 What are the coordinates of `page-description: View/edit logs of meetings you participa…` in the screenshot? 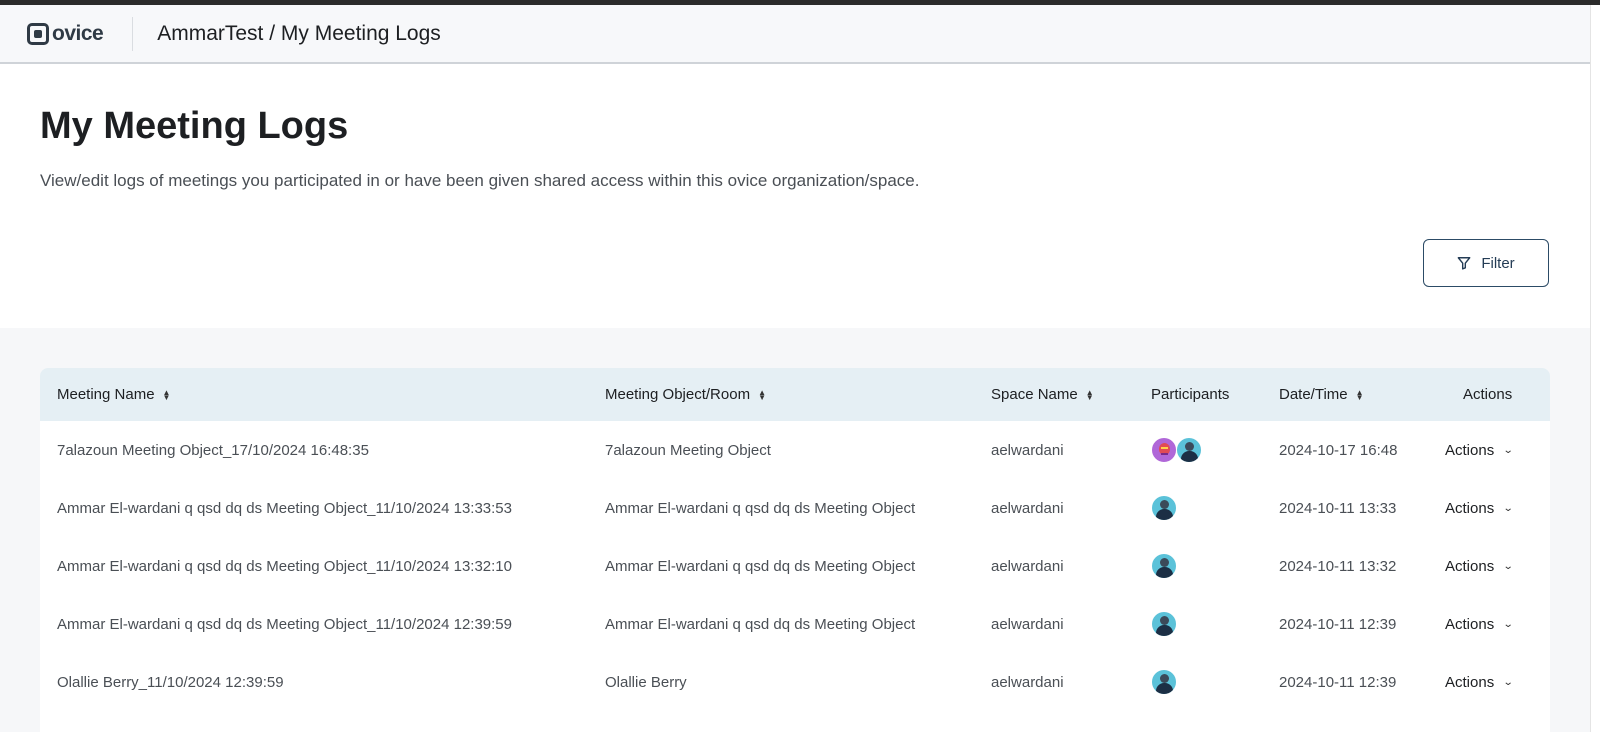 It's located at (480, 180).